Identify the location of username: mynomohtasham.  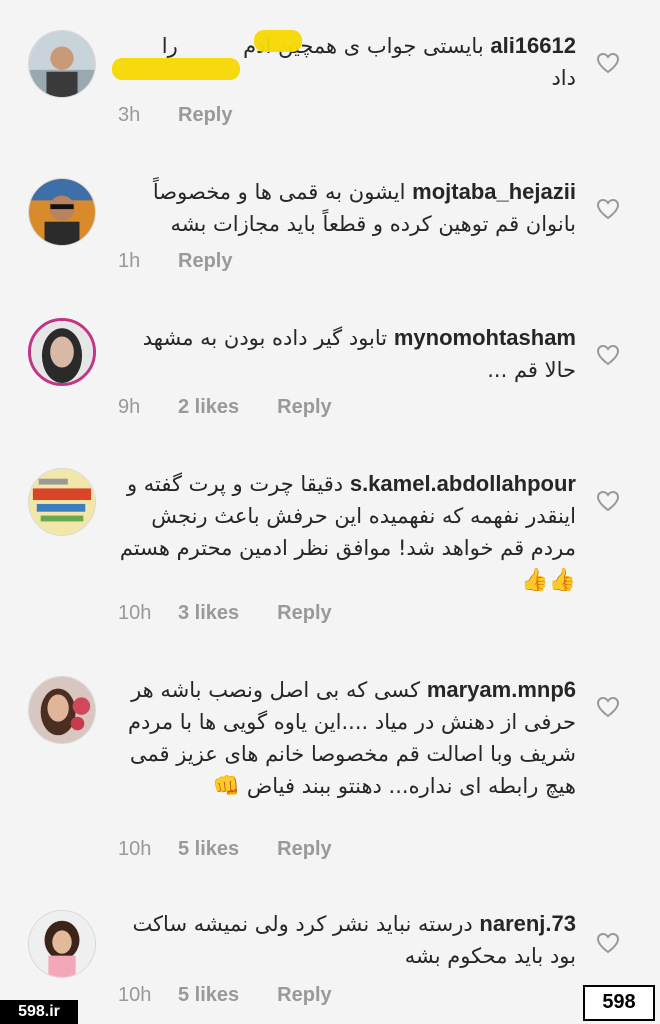
(485, 337).